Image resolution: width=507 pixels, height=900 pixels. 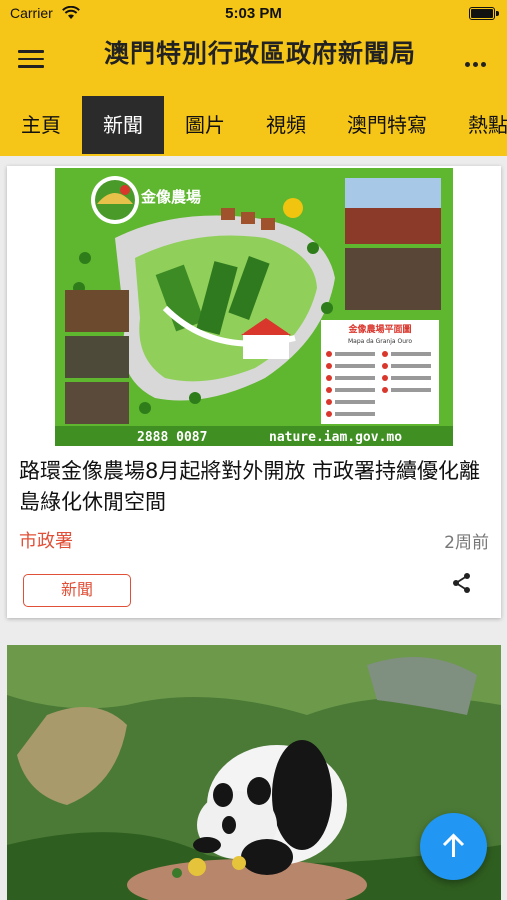 I want to click on share-icon, so click(x=462, y=583).